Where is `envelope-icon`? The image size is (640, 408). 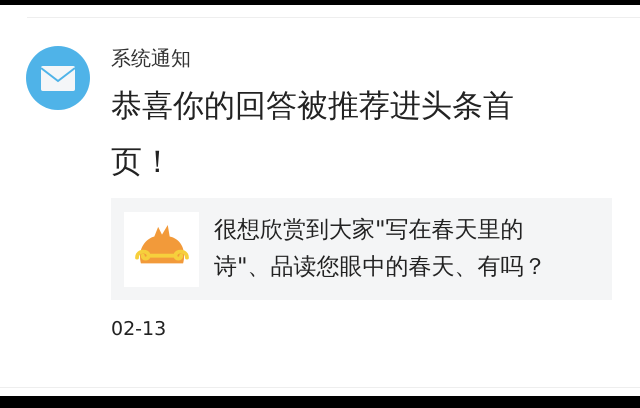
envelope-icon is located at coordinates (58, 78).